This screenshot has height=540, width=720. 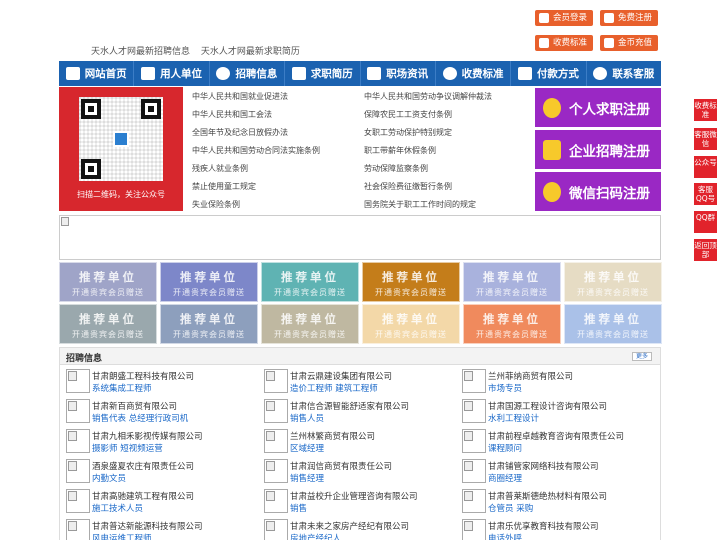 I want to click on company-name: 甘肃普莱斯德绝热材料有限公司, so click(x=547, y=496).